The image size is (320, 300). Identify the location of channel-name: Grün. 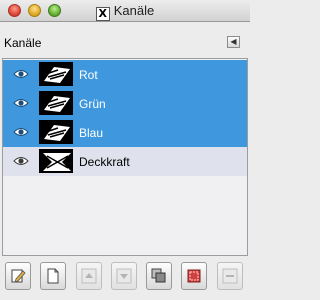
(92, 104).